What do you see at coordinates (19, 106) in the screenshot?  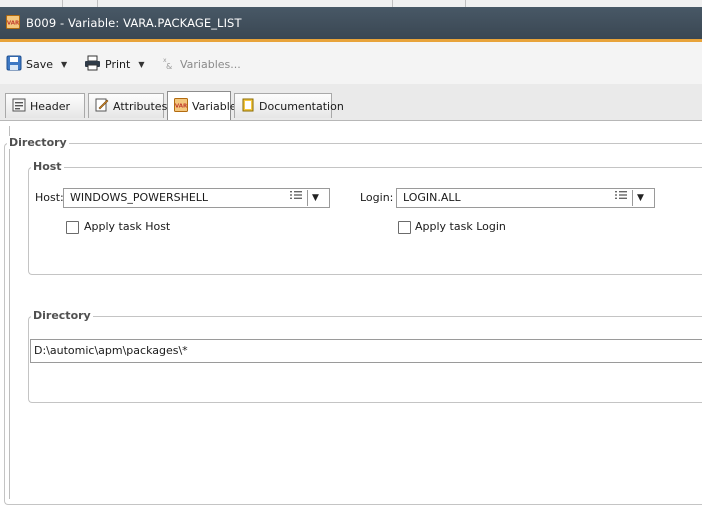 I see `header-icon` at bounding box center [19, 106].